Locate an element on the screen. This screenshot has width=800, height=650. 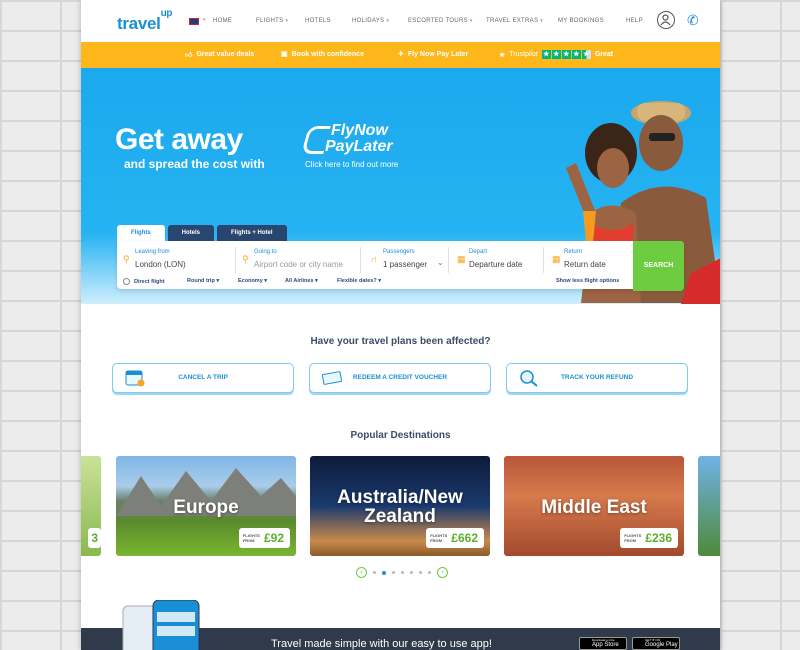
nav-escorted-tours: ESCORTED TOURS ▾ is located at coordinates (440, 21).